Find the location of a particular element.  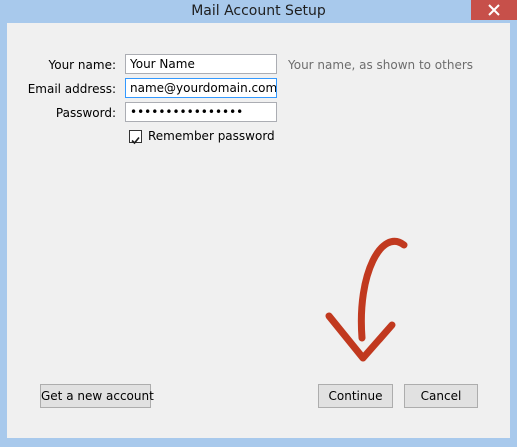

continue-button: Continue is located at coordinates (355, 396).